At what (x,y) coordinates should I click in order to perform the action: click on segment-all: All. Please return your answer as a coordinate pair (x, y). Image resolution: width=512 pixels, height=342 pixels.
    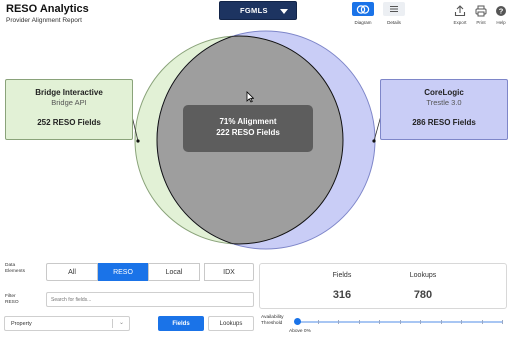
    Looking at the image, I should click on (72, 272).